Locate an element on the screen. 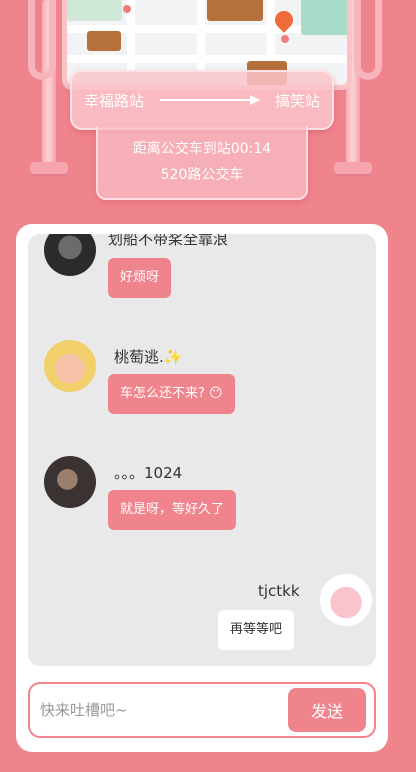  sender-name: 。。。1024 is located at coordinates (148, 473).